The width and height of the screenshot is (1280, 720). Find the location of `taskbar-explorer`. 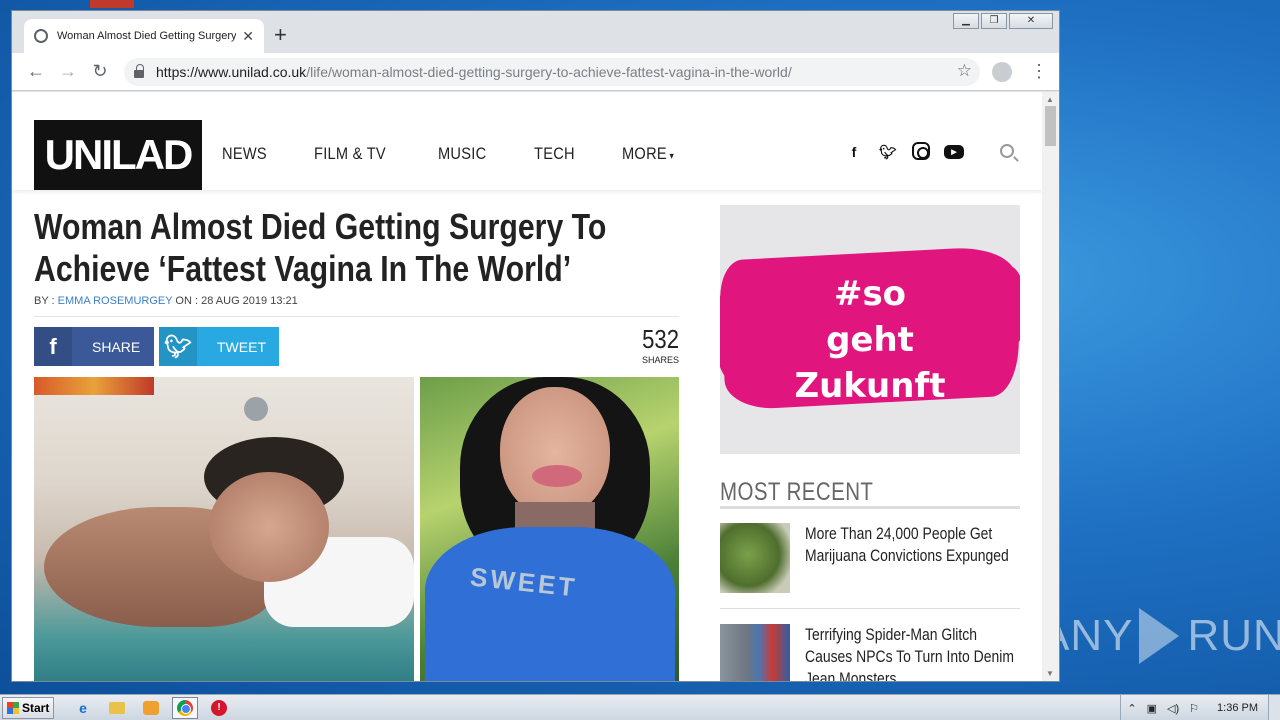

taskbar-explorer is located at coordinates (117, 708).